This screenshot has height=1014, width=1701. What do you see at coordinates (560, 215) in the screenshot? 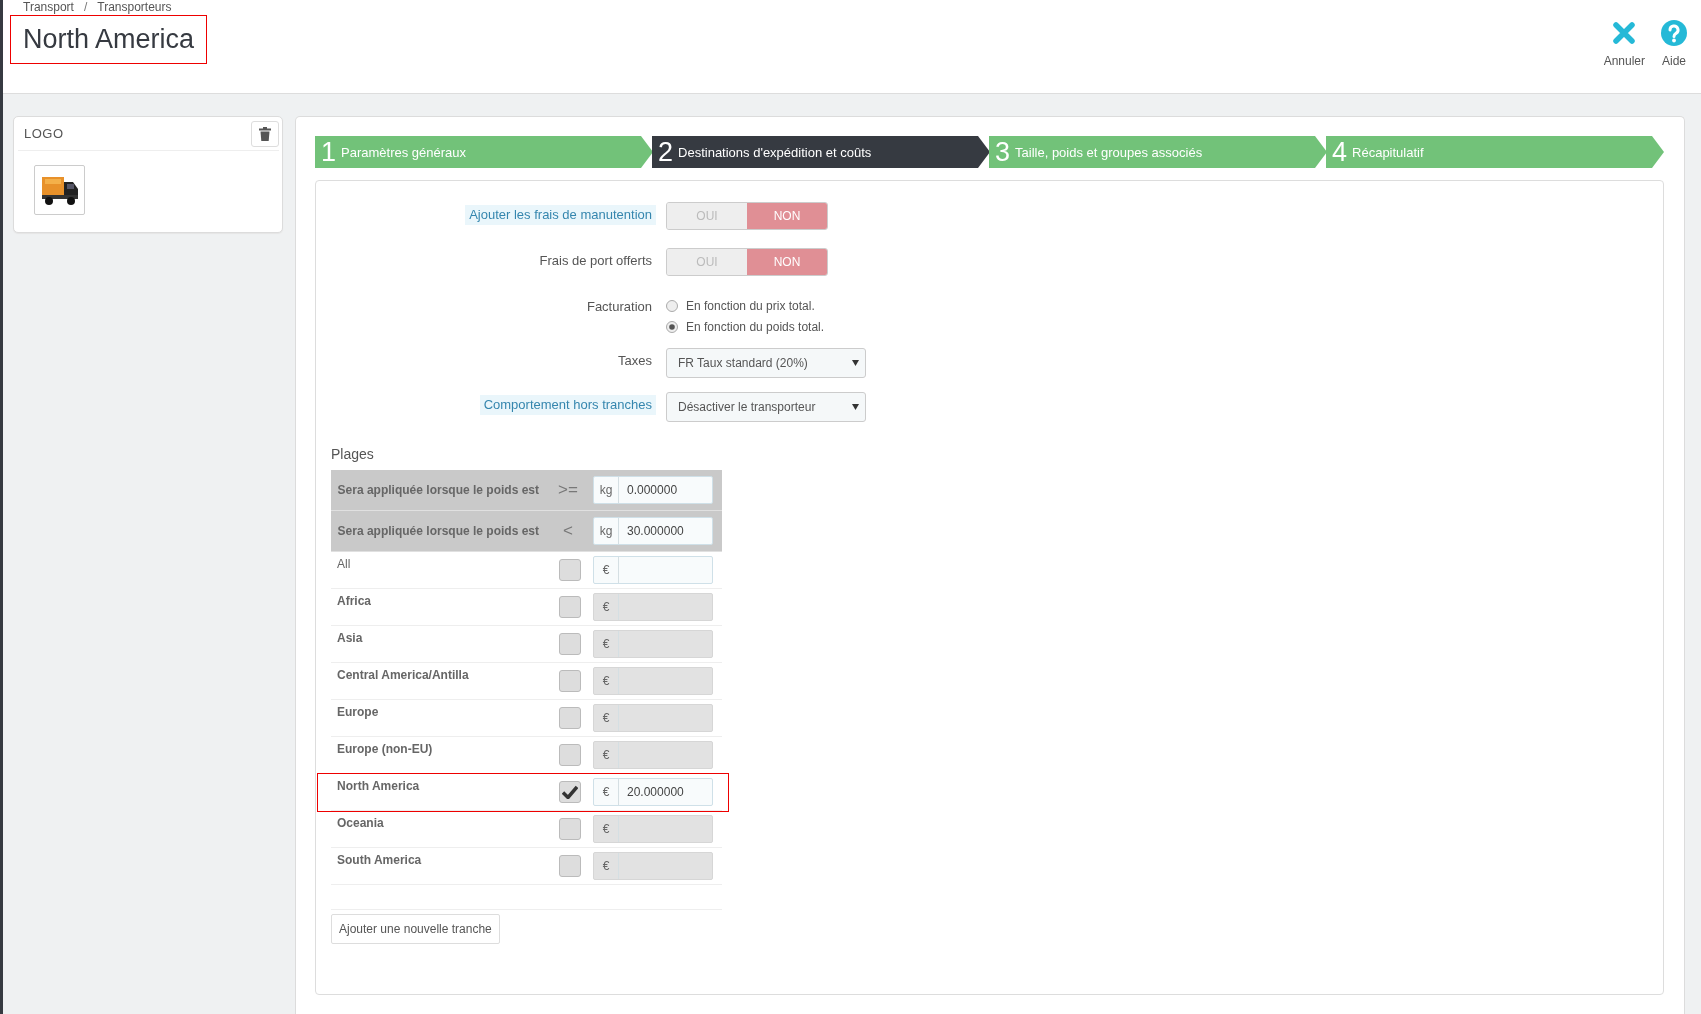
I see `field-label: Ajouter les frais de manutention` at bounding box center [560, 215].